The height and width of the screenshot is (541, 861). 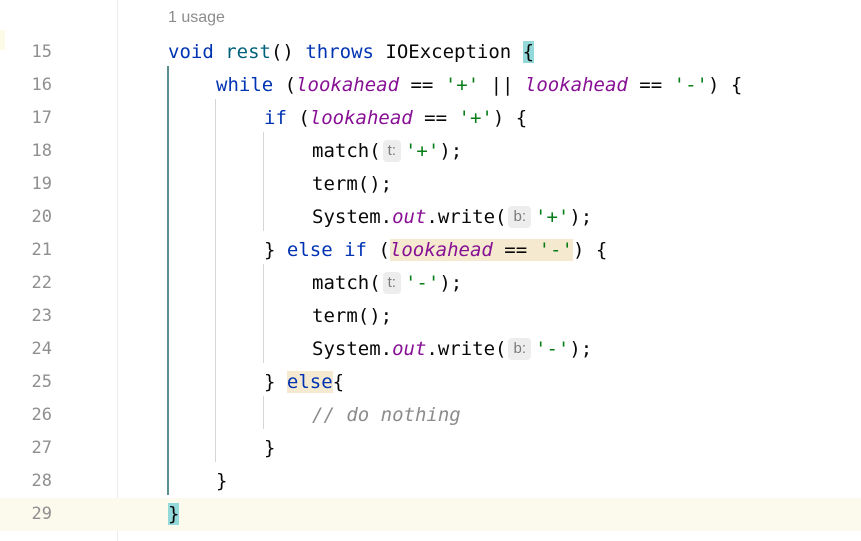 I want to click on code-line-18: 18 match(t: '+');, so click(x=430, y=151).